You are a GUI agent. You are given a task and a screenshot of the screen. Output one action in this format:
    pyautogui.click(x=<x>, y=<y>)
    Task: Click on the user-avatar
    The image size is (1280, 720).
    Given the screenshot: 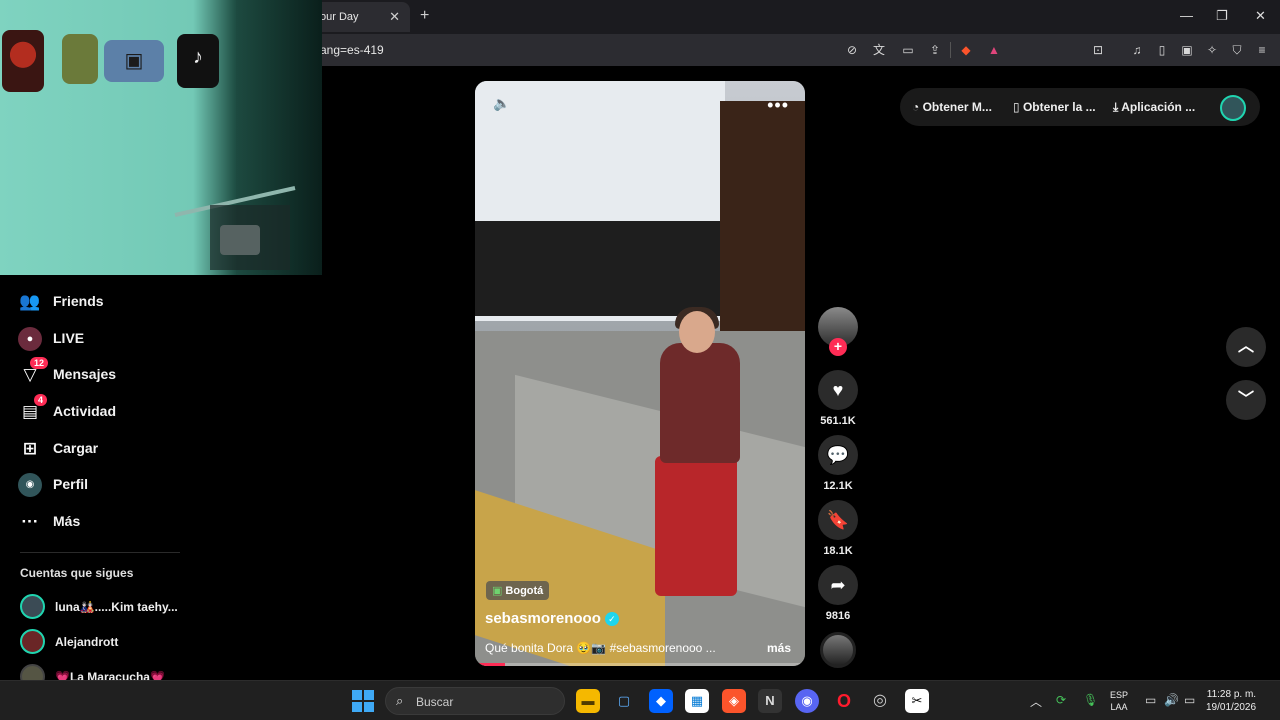 What is the action you would take?
    pyautogui.click(x=1233, y=108)
    